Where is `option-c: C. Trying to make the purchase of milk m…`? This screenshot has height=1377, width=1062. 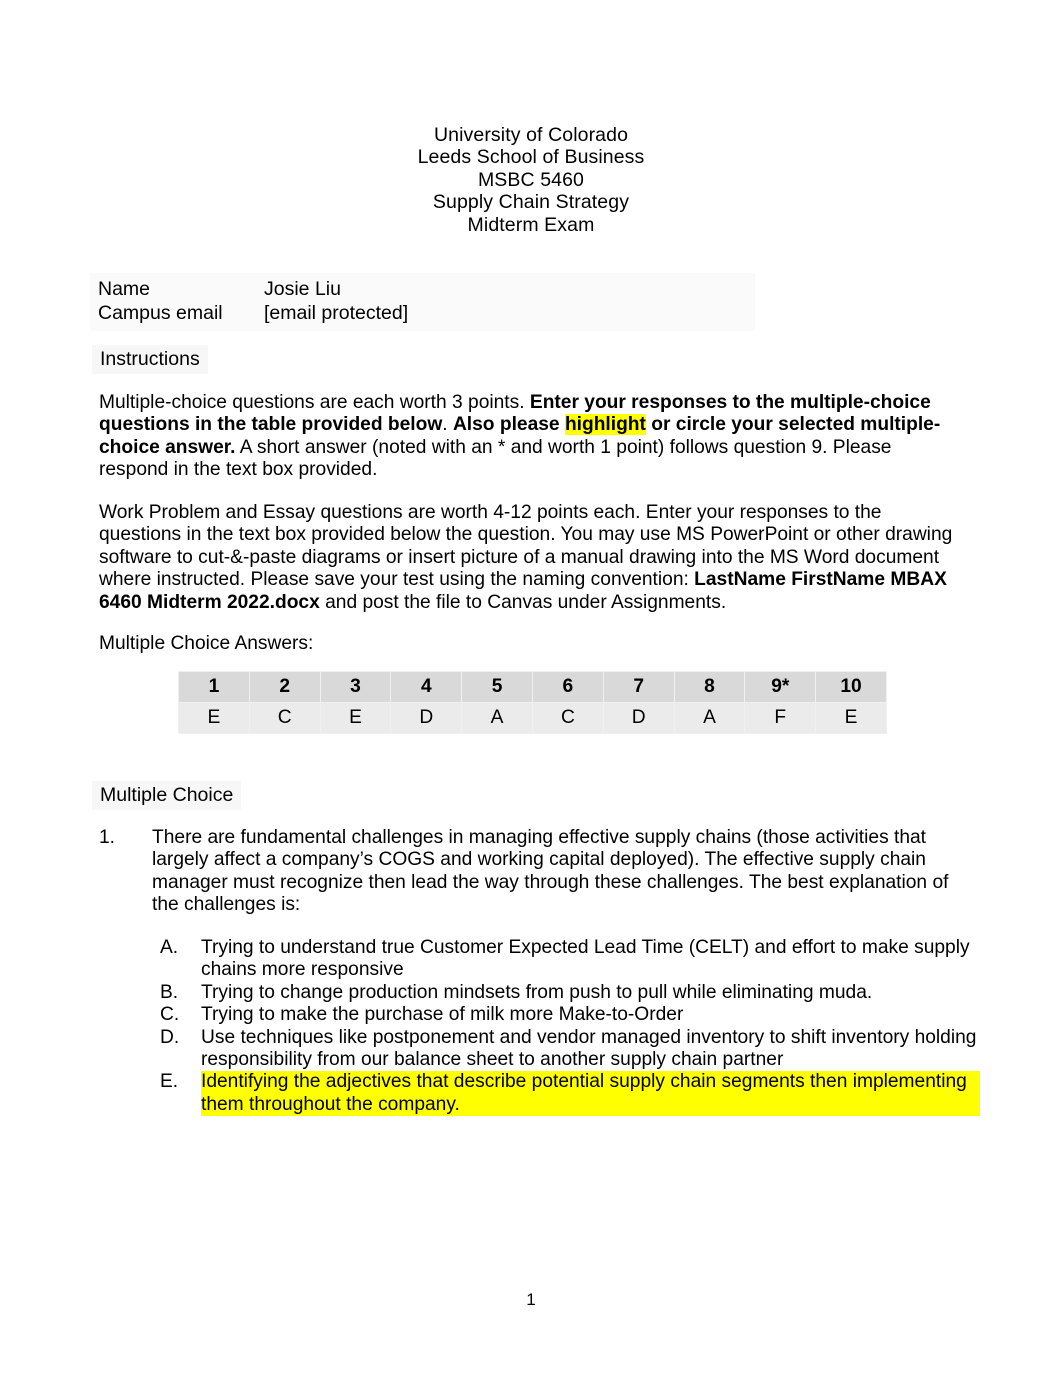
option-c: C. Trying to make the purchase of milk m… is located at coordinates (570, 1015).